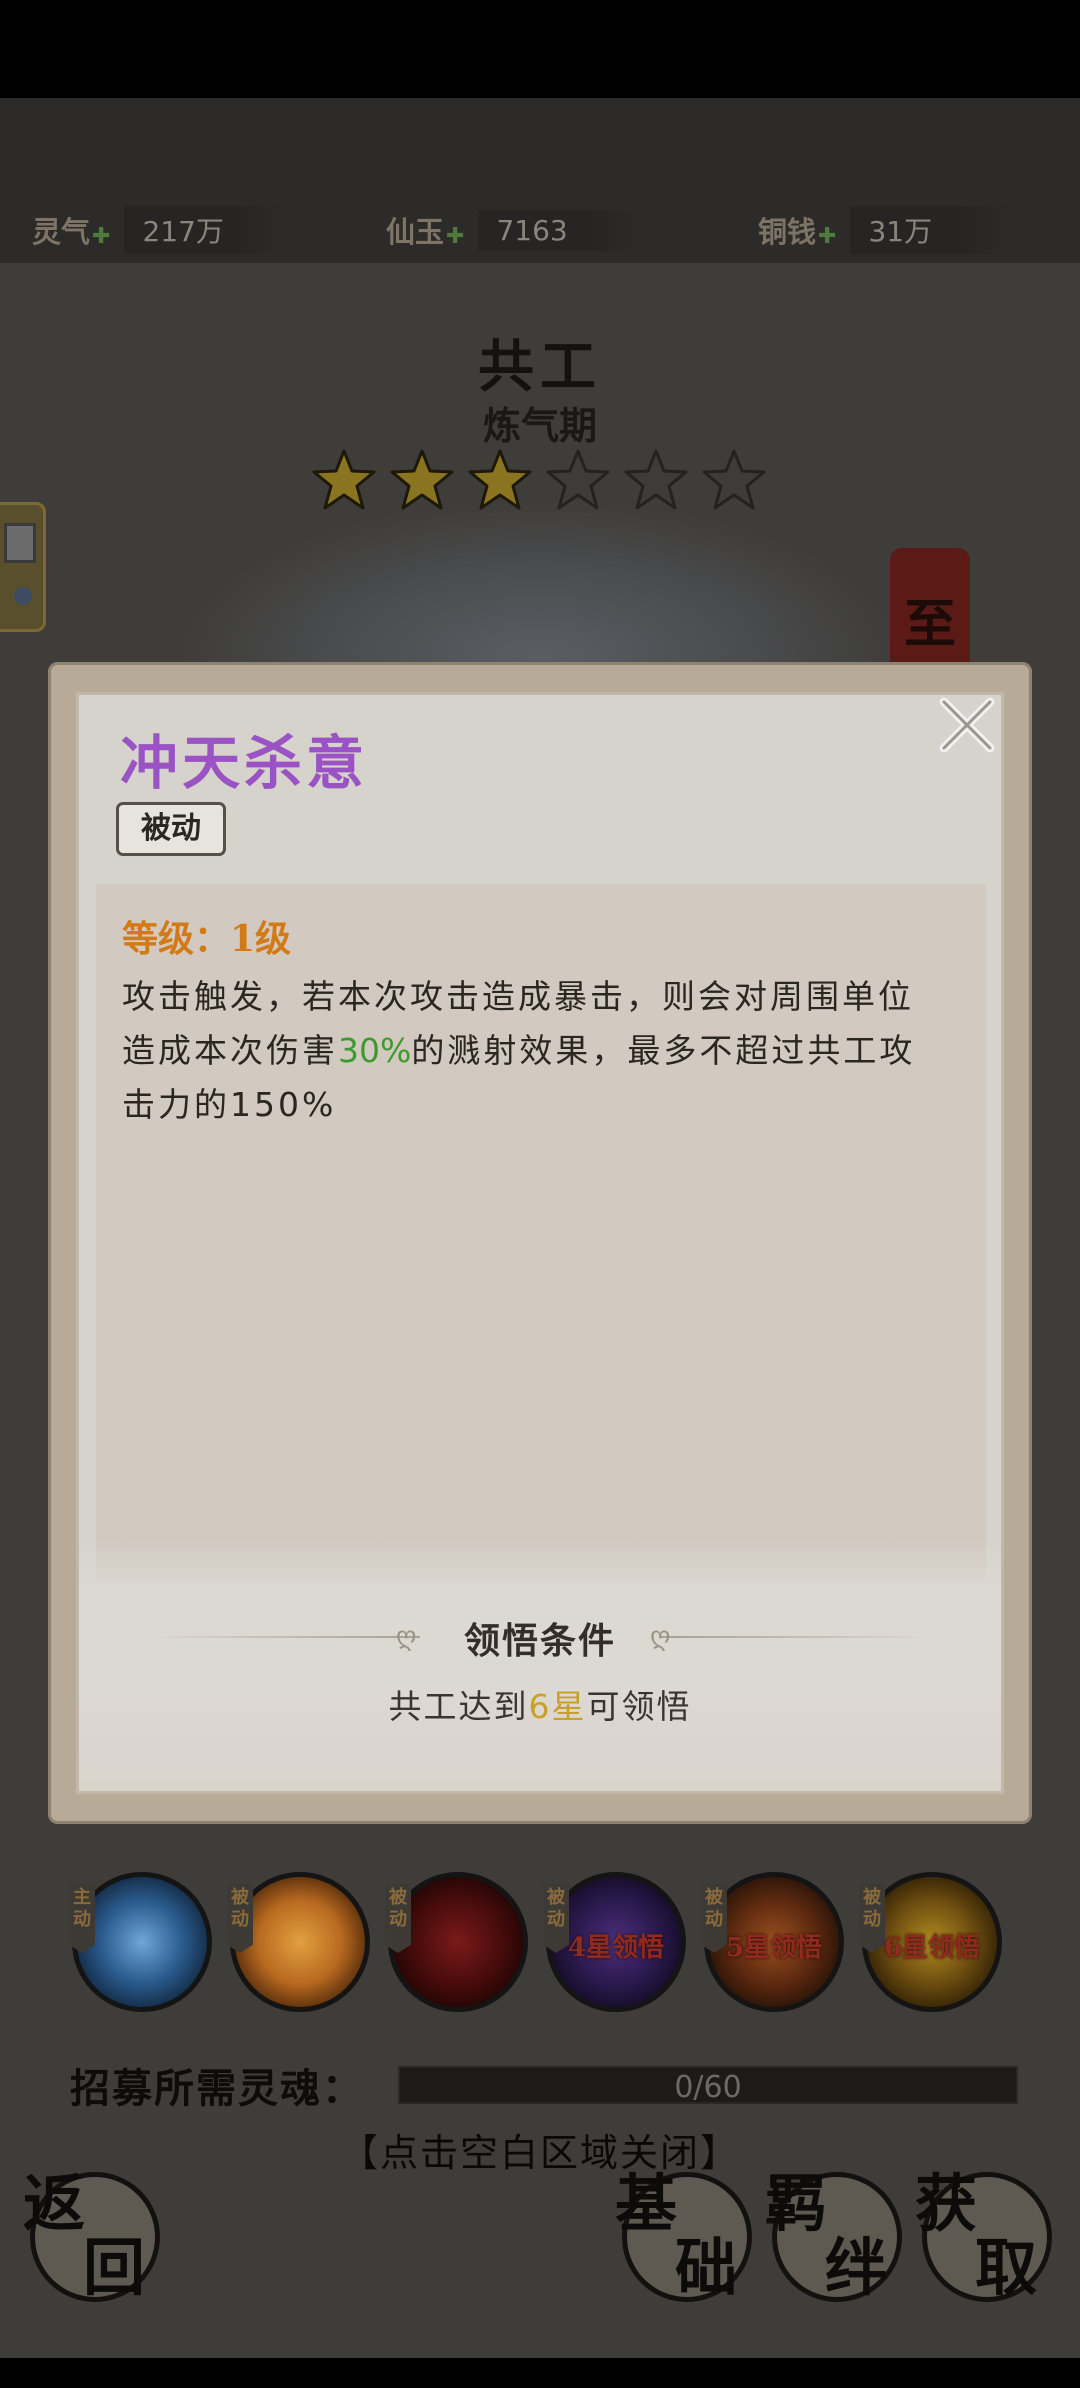  I want to click on condition-title: 领悟条件, so click(539, 1641).